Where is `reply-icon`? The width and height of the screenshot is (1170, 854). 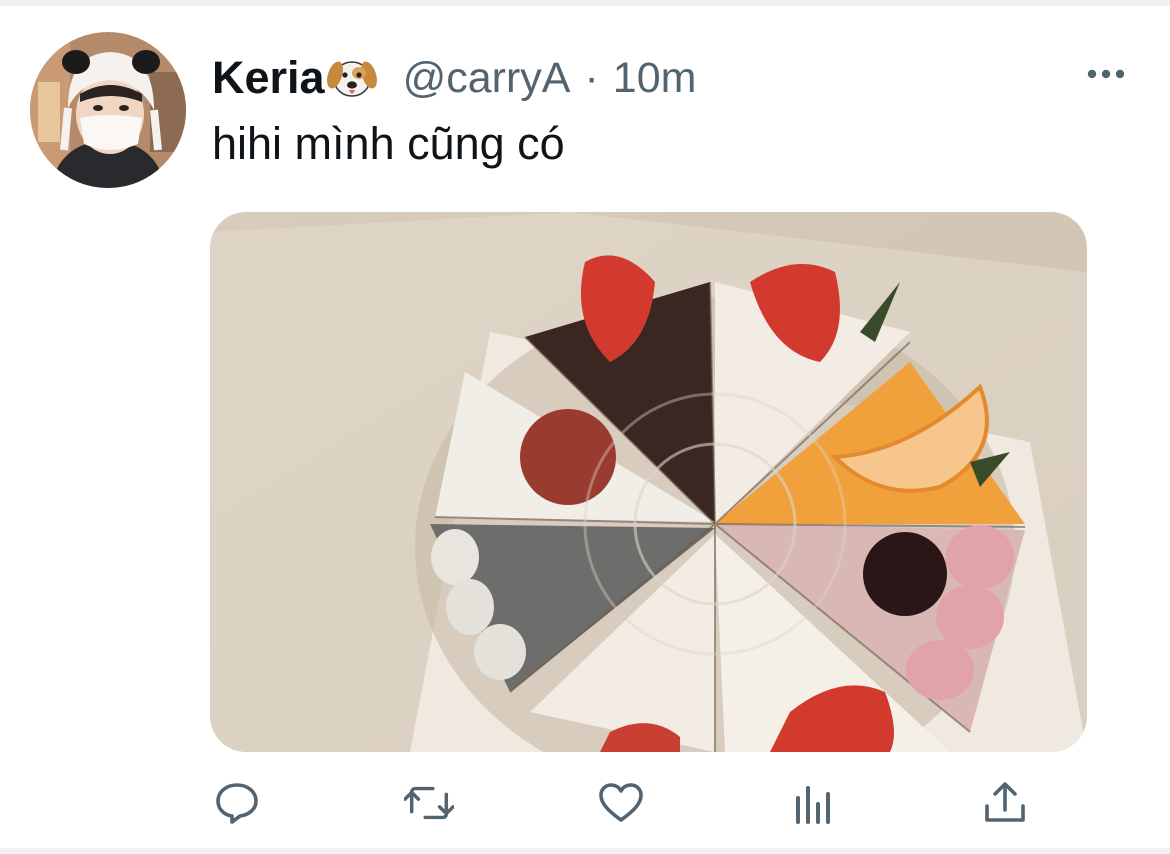 reply-icon is located at coordinates (237, 803).